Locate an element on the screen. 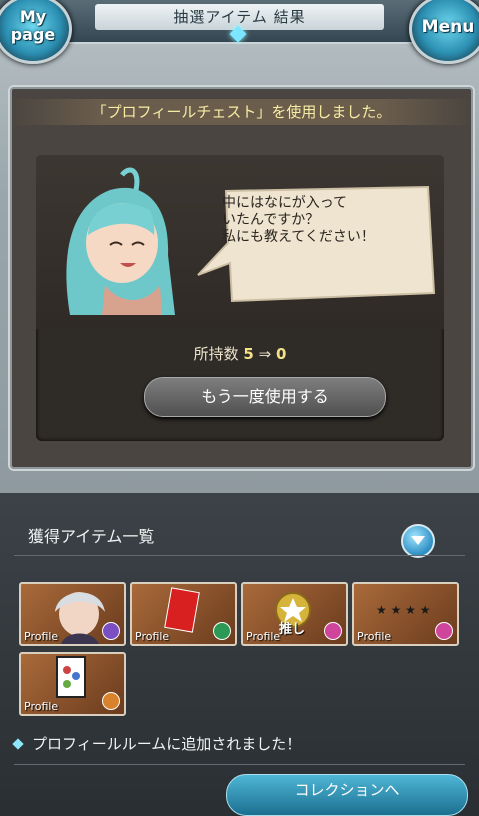 The width and height of the screenshot is (479, 816). use-again-button: もう一度使用する is located at coordinates (265, 397).